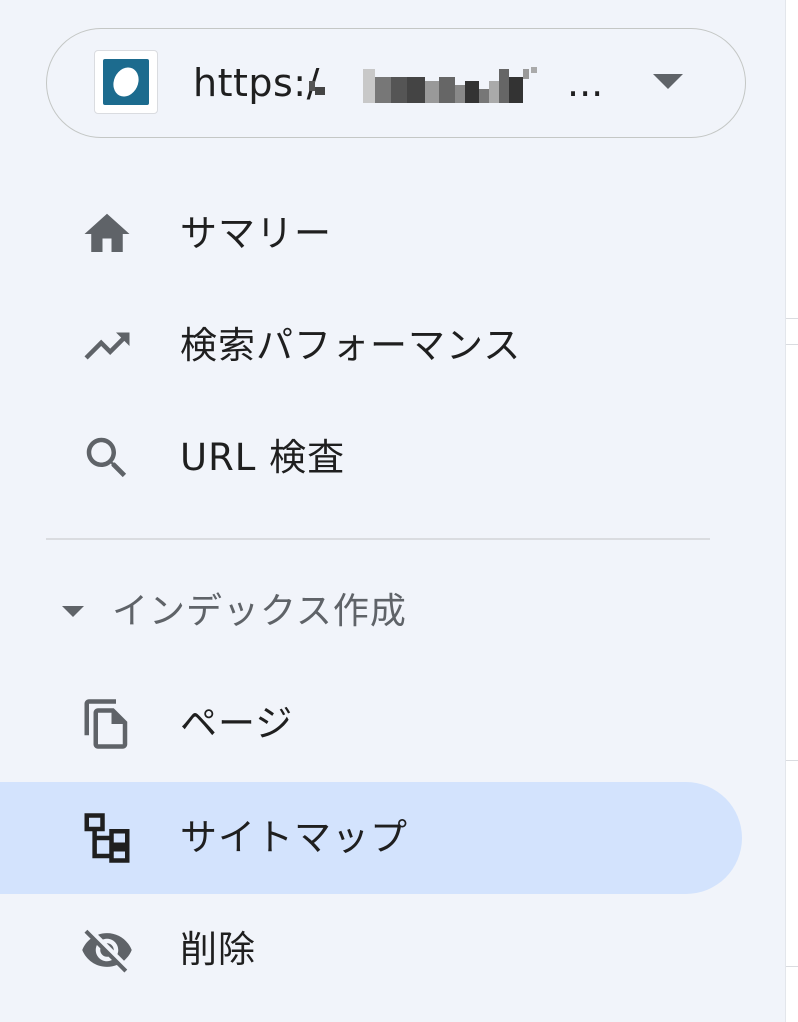 The image size is (798, 1022). I want to click on visibility-off-icon, so click(107, 951).